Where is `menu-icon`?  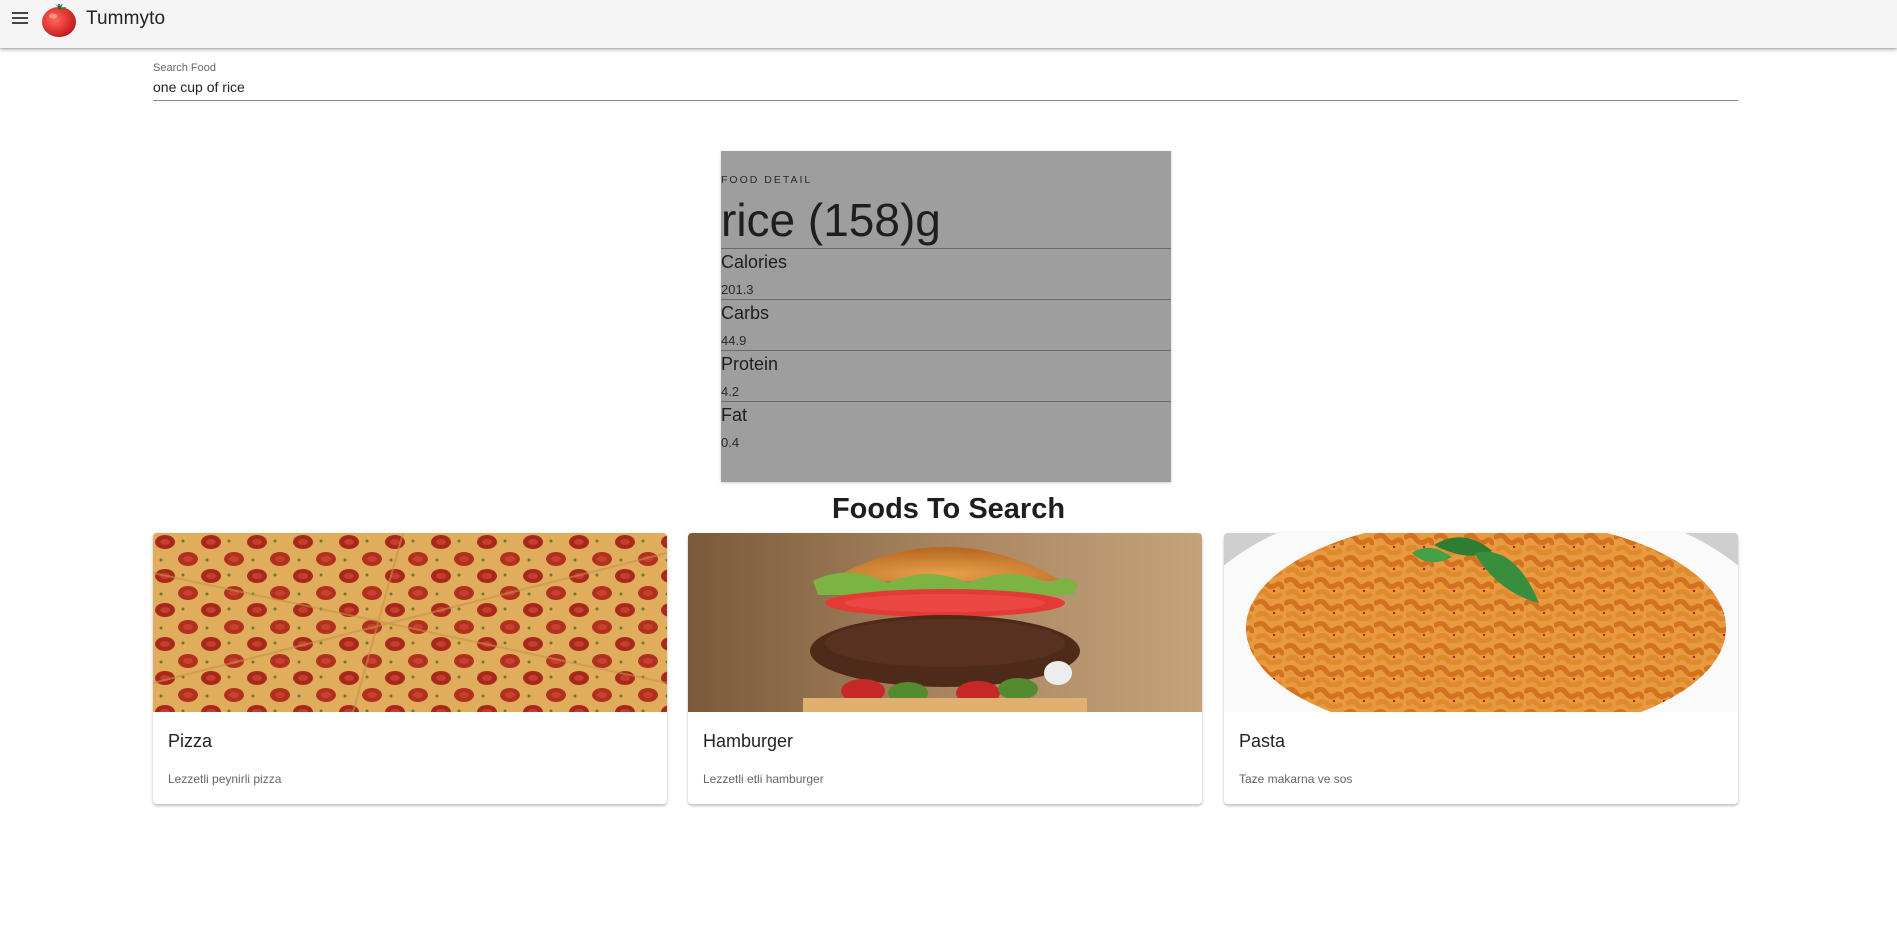
menu-icon is located at coordinates (20, 18).